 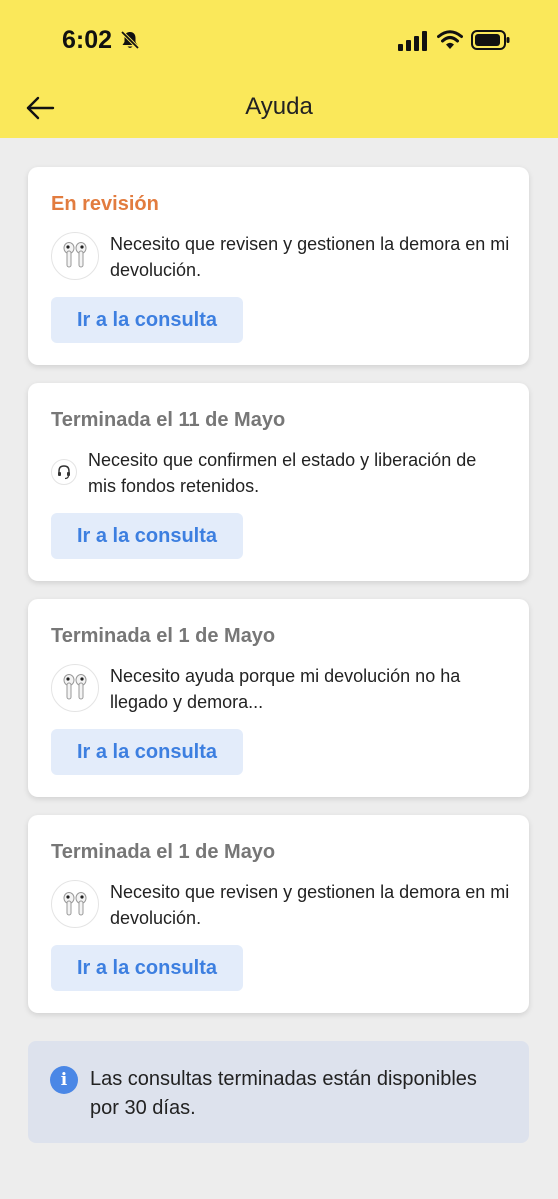 What do you see at coordinates (130, 40) in the screenshot?
I see `bell-slash-icon` at bounding box center [130, 40].